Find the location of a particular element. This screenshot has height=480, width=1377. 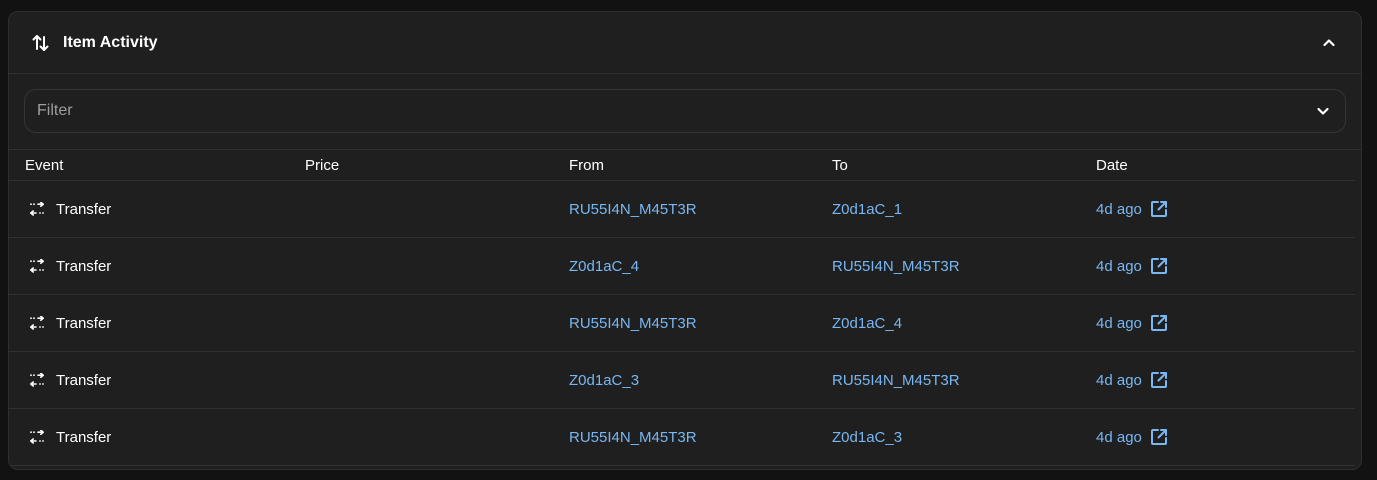

filter-dropdown: Filter is located at coordinates (685, 111).